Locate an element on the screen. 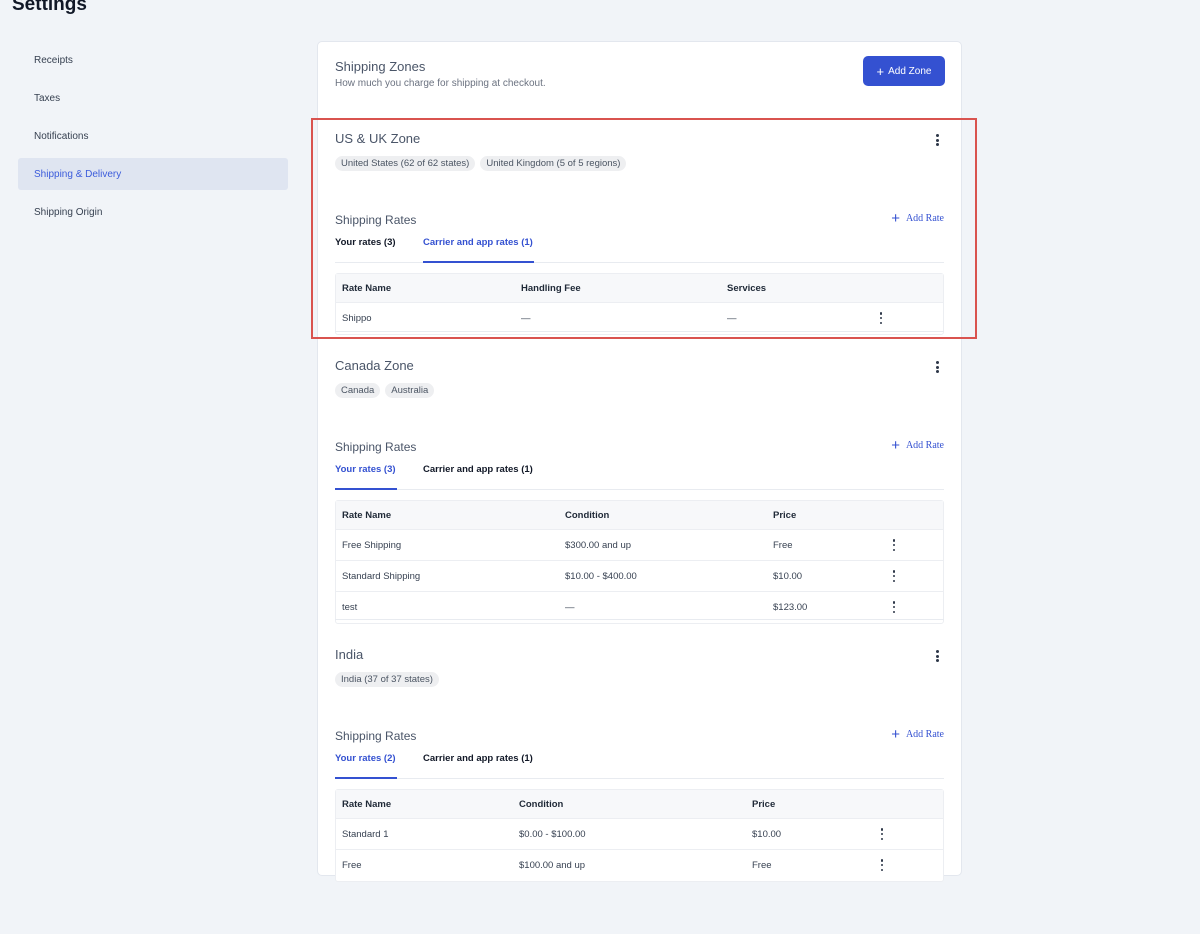  rate-name-cell: Free Shipping is located at coordinates (372, 545).